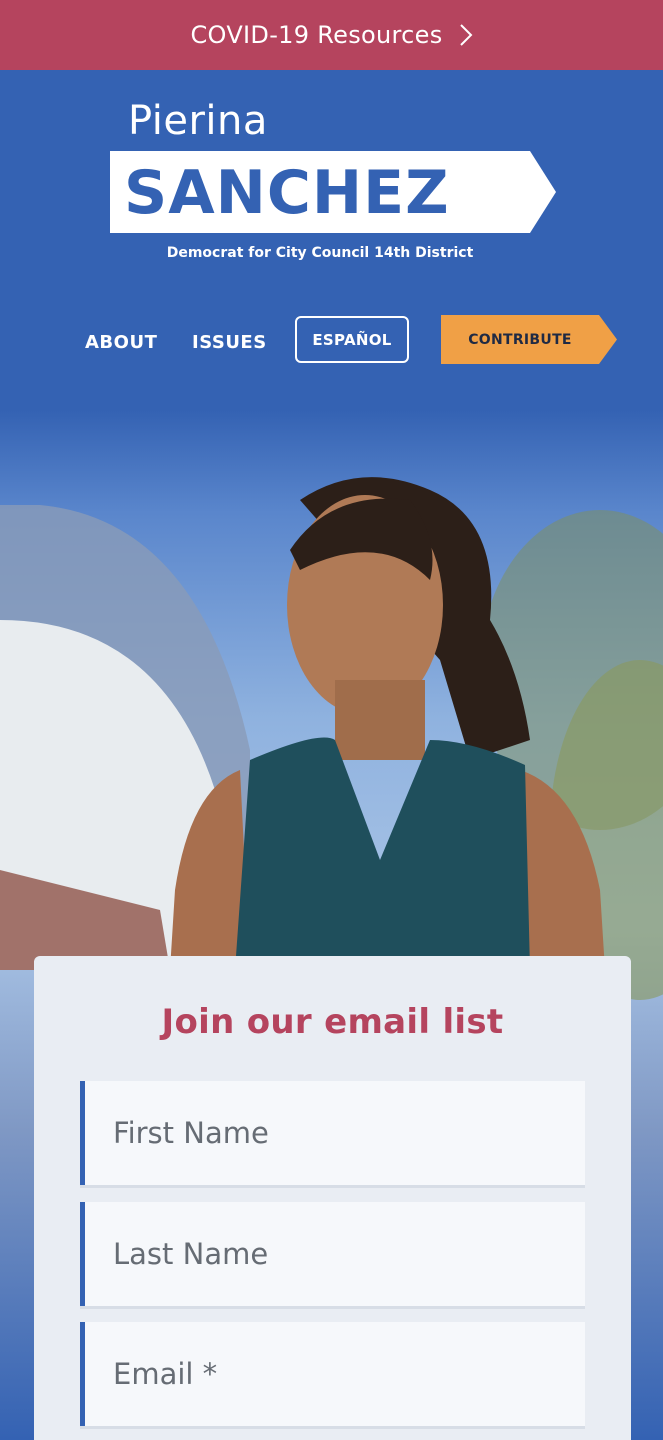 This screenshot has height=1440, width=663. I want to click on nav-about: ABOUT, so click(121, 342).